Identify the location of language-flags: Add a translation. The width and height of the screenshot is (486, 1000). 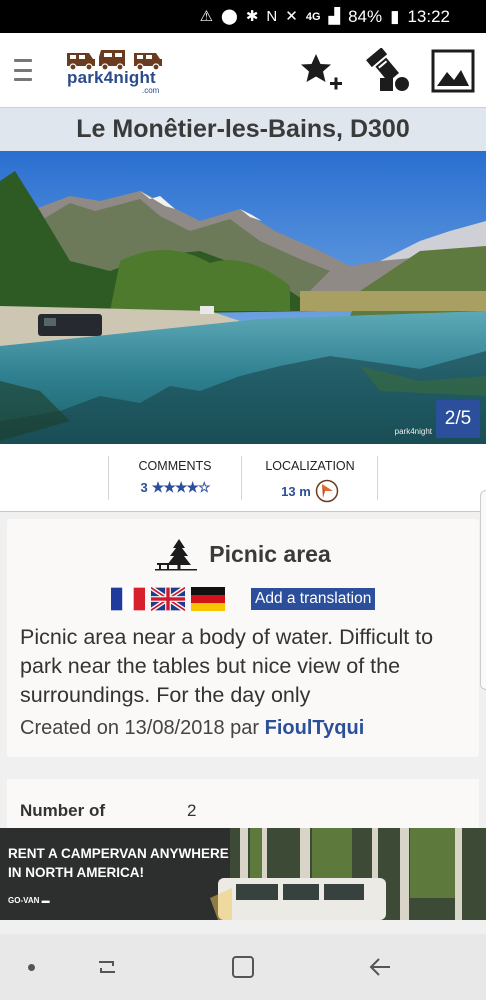
(243, 599).